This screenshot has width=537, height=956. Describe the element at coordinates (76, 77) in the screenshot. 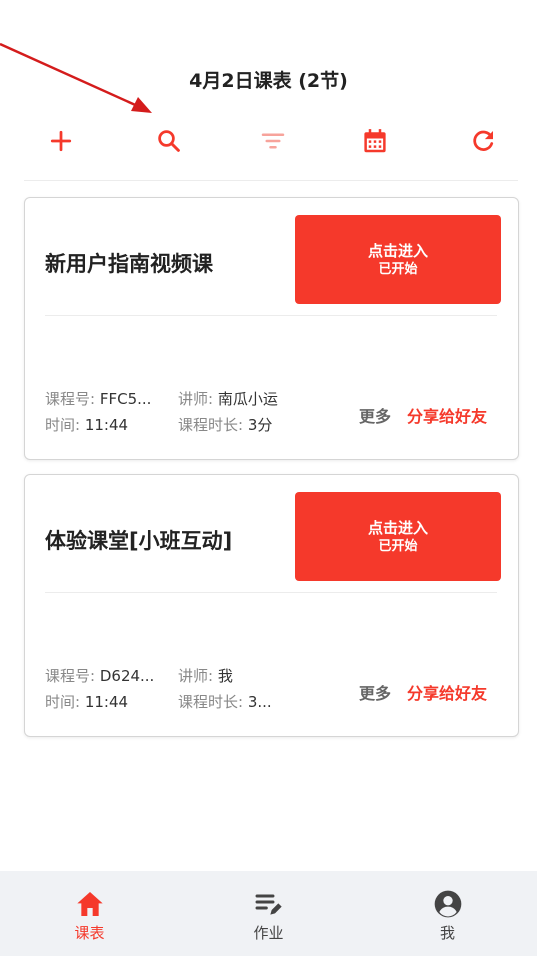

I see `annotation-arrow` at that location.